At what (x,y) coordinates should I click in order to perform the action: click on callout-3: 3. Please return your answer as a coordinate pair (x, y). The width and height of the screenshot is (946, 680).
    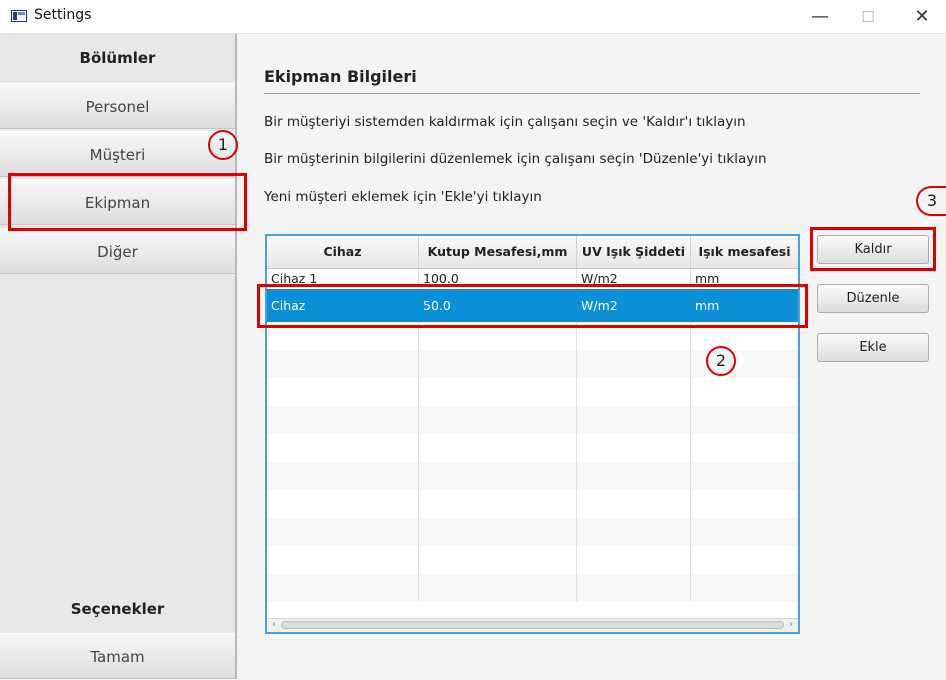
    Looking at the image, I should click on (931, 201).